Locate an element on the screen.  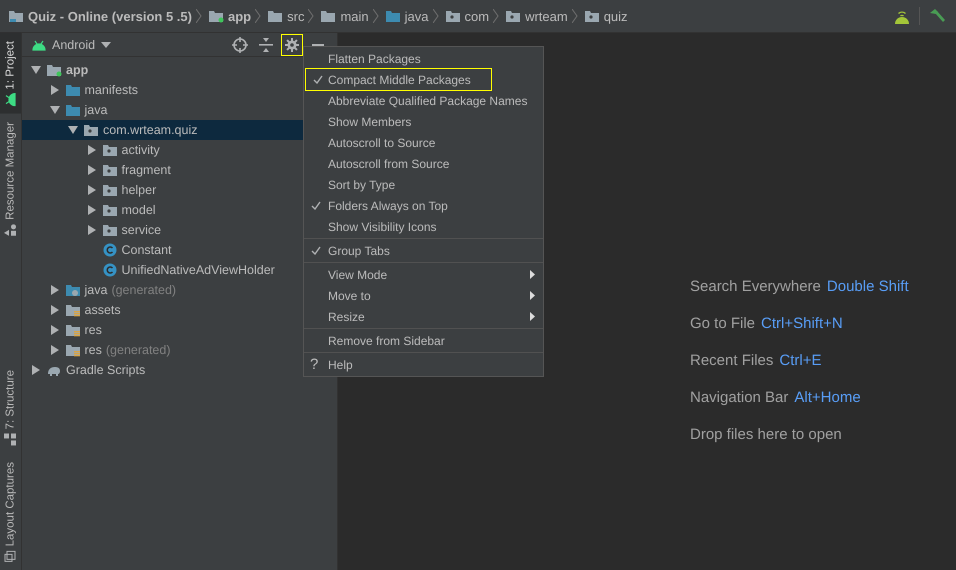
tree-item: fragment is located at coordinates (162, 170).